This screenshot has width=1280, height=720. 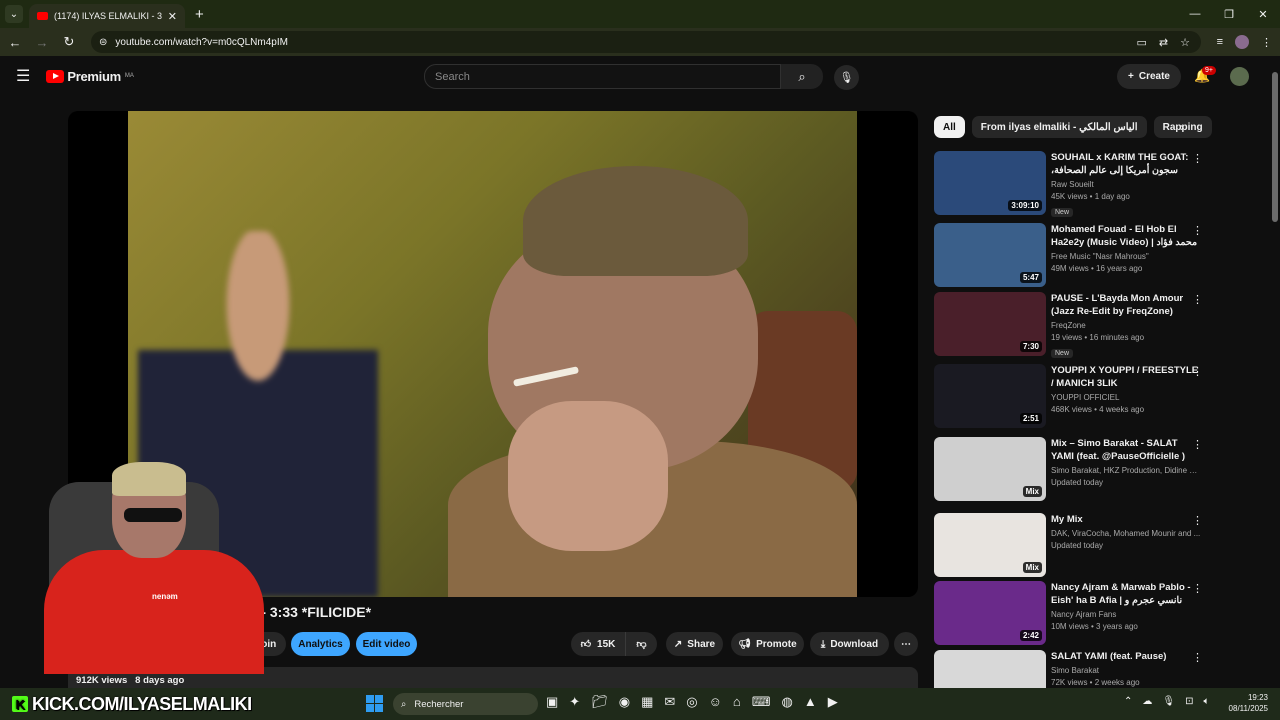 I want to click on restore-icon: ❐, so click(x=1229, y=14).